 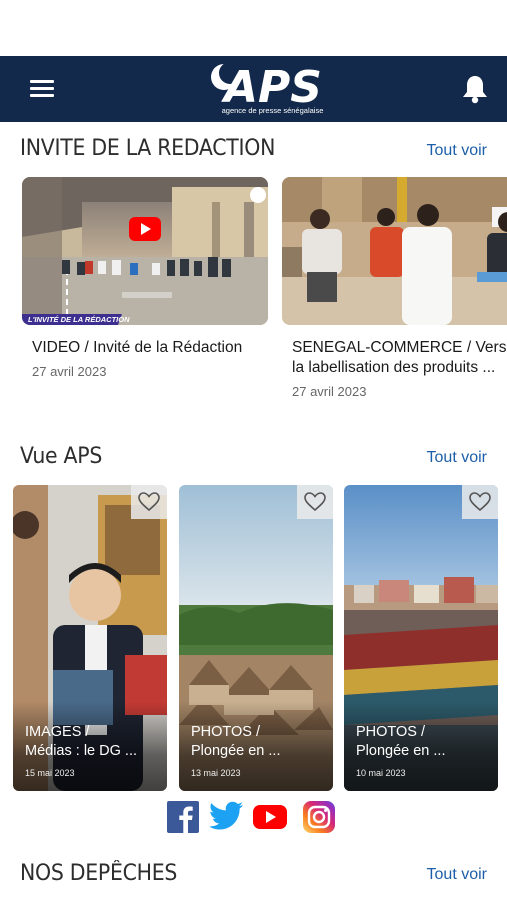 What do you see at coordinates (457, 458) in the screenshot?
I see `vue-see-all-link: Tout voir` at bounding box center [457, 458].